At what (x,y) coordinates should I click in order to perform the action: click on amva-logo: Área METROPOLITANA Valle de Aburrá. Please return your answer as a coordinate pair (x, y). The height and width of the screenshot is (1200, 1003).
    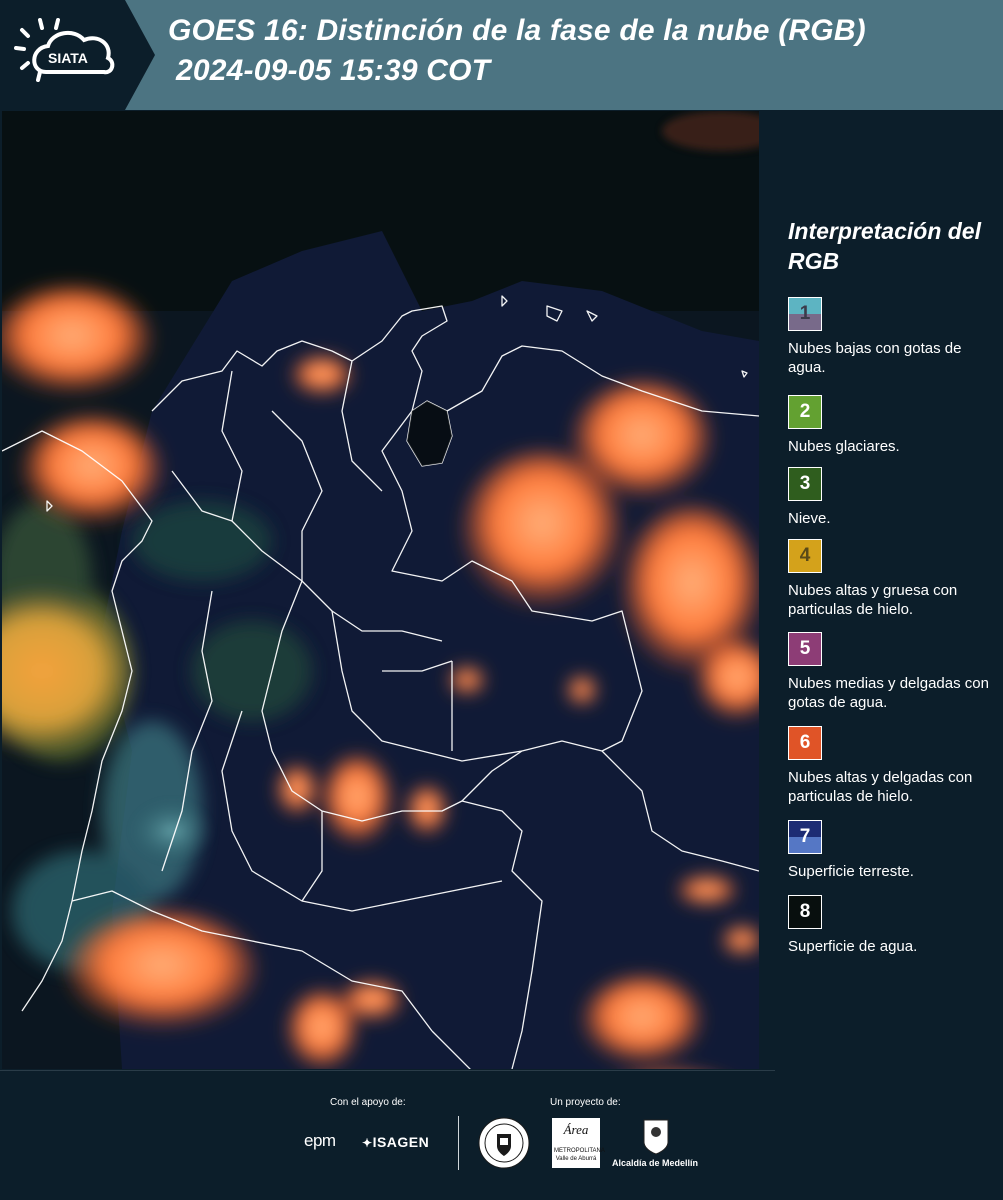
    Looking at the image, I should click on (578, 1143).